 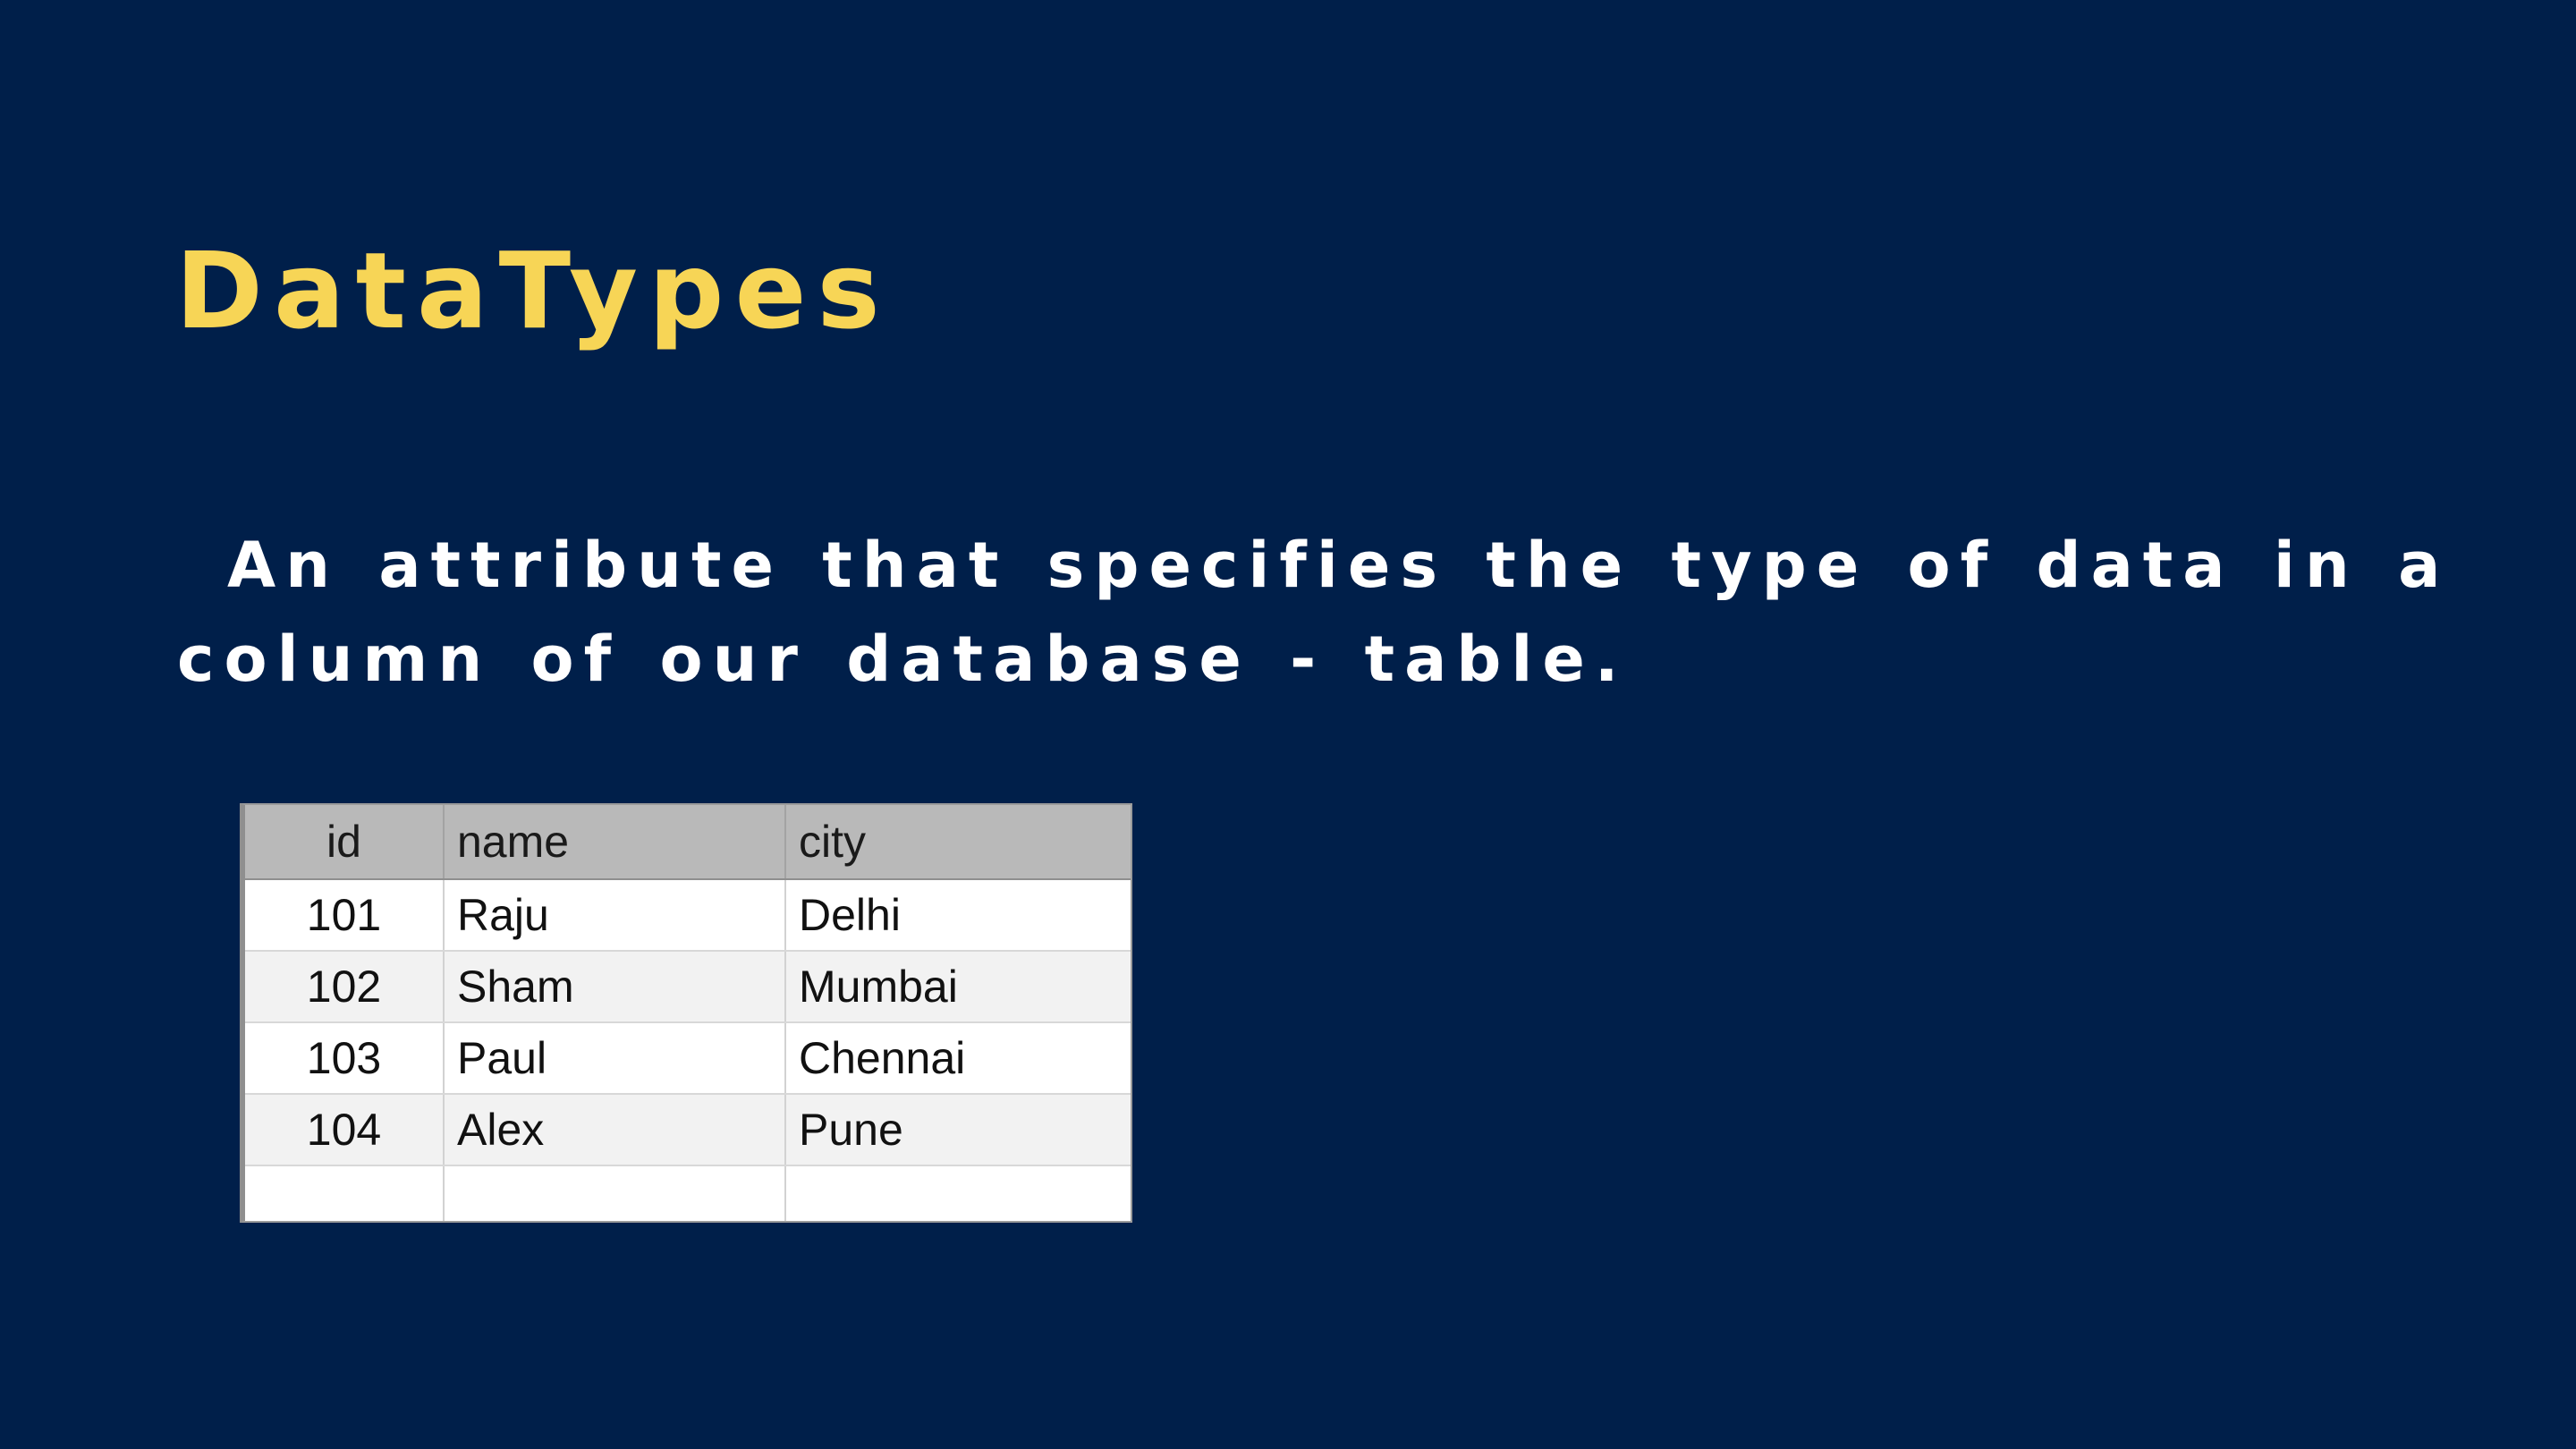 What do you see at coordinates (958, 987) in the screenshot?
I see `table-cell-city: Mumbai` at bounding box center [958, 987].